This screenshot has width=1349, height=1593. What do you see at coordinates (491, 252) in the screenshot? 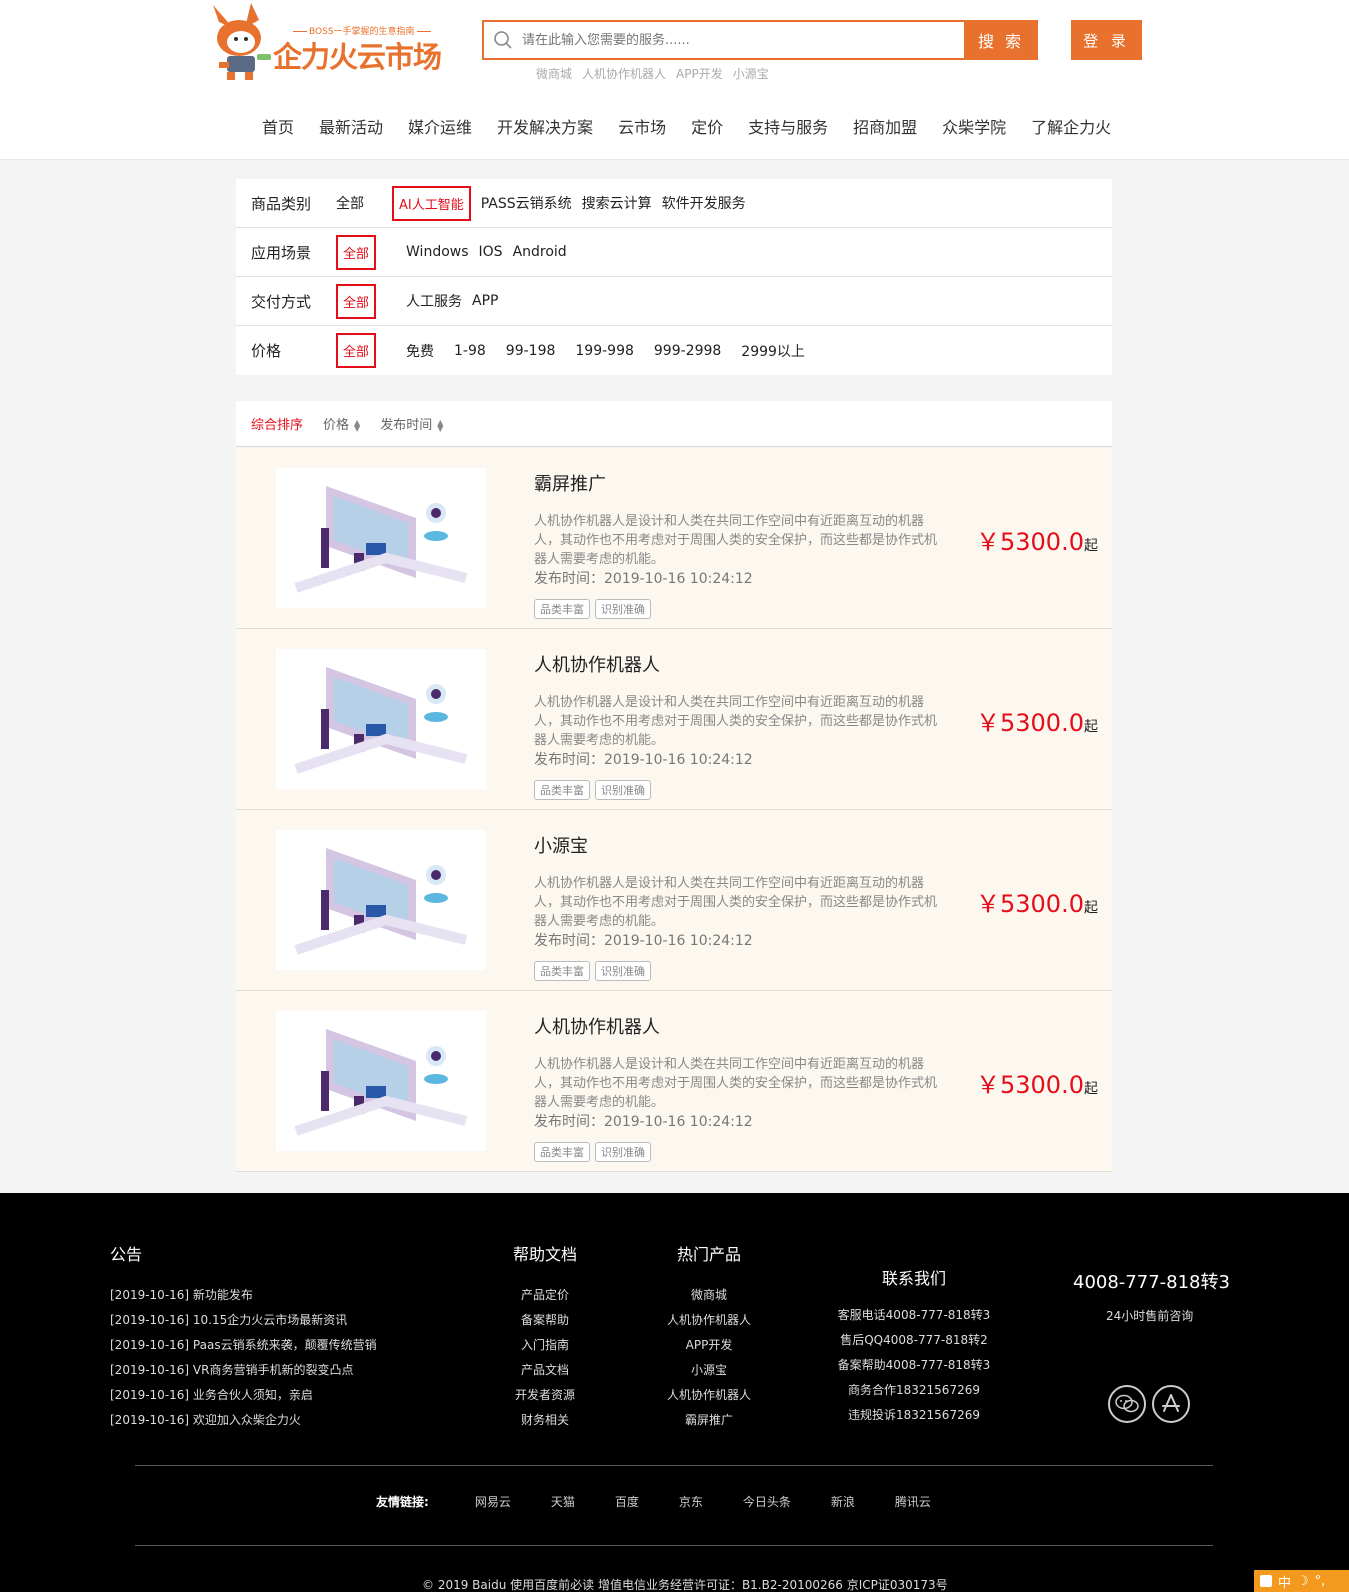
I see `filter-option: IOS` at bounding box center [491, 252].